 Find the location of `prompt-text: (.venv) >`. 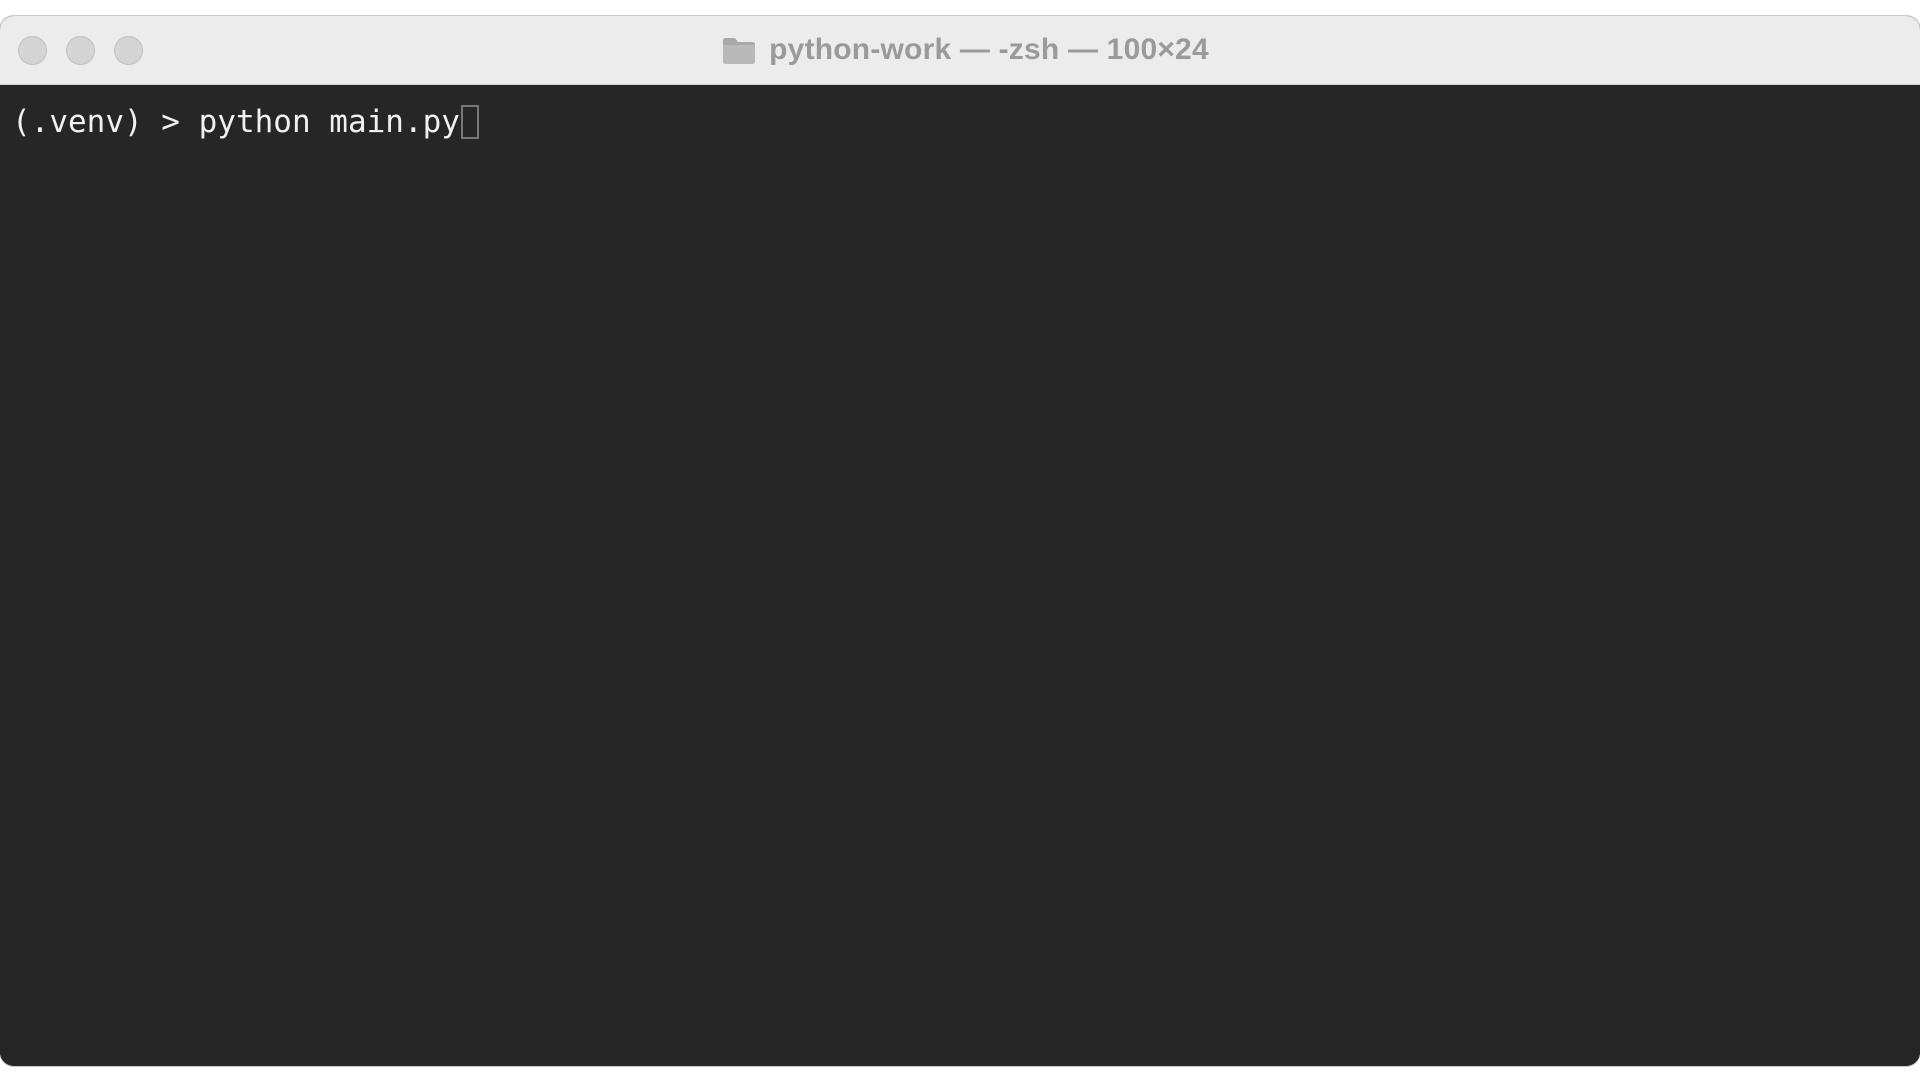

prompt-text: (.venv) > is located at coordinates (105, 122).